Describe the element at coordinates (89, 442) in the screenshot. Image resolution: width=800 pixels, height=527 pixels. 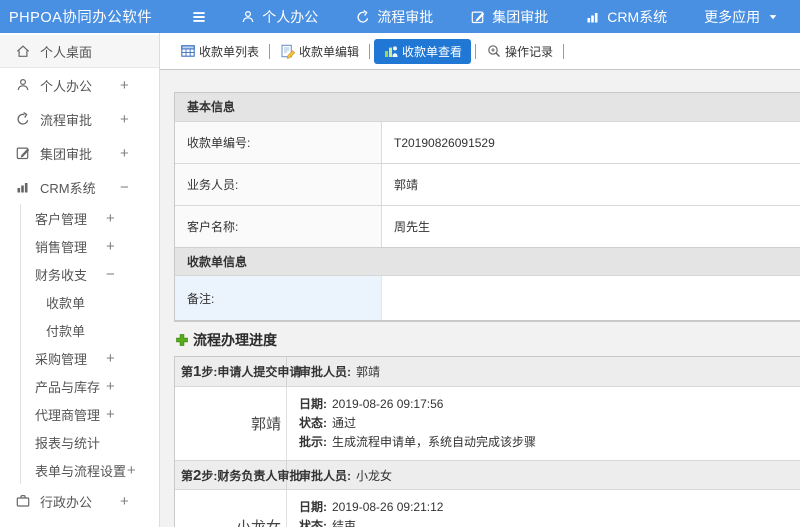
I see `sidebar-item: 报表与统计` at that location.